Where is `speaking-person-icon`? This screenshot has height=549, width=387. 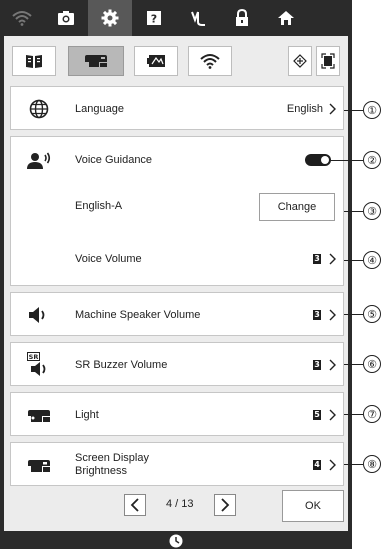 speaking-person-icon is located at coordinates (39, 161).